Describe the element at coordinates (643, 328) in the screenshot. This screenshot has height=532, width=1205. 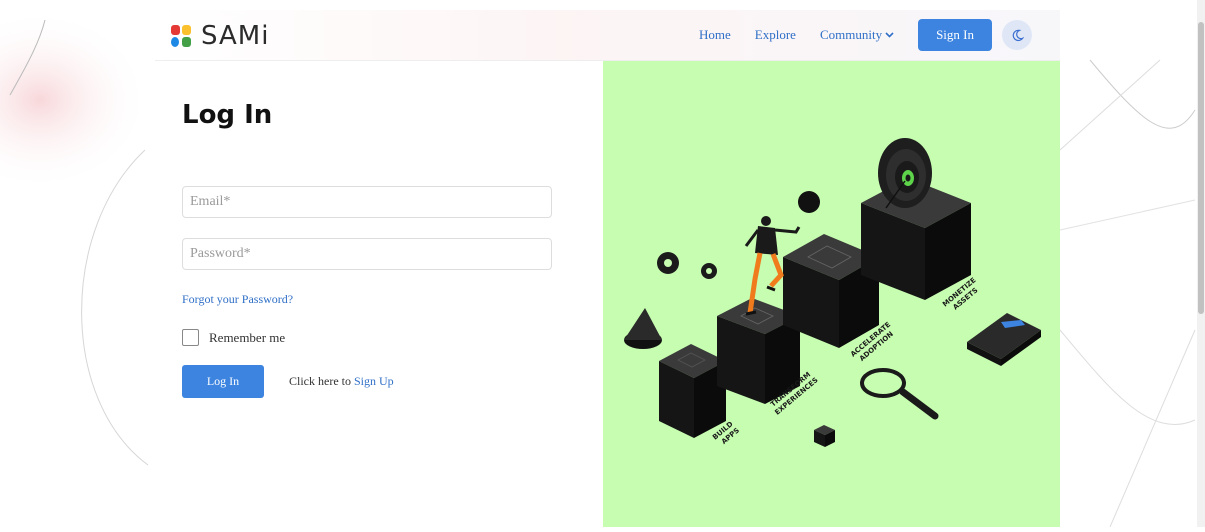
I see `cone-shape` at that location.